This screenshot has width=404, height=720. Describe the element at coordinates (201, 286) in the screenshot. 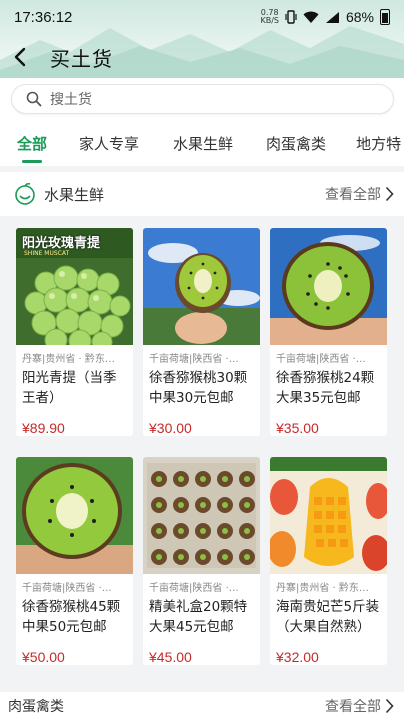

I see `product-image-kiwi-hand` at that location.